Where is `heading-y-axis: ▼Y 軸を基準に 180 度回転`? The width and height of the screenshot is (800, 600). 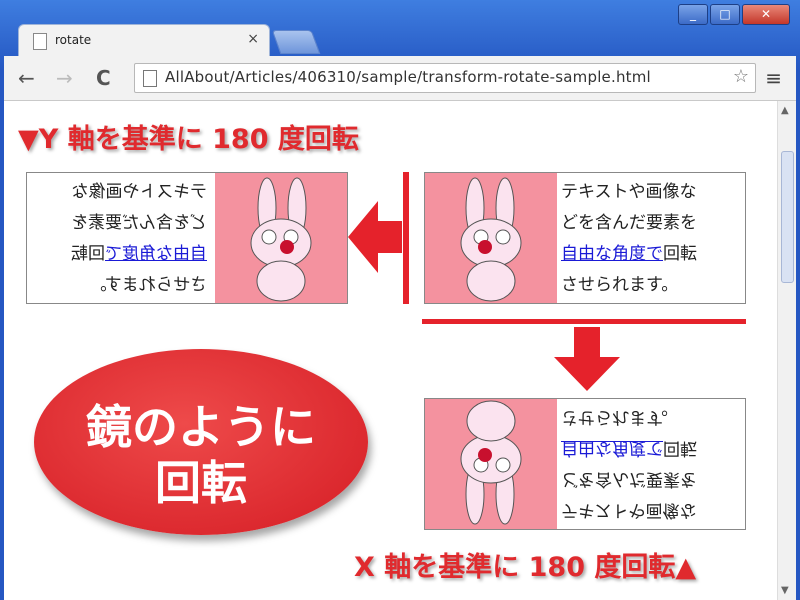 heading-y-axis: ▼Y 軸を基準に 180 度回転 is located at coordinates (188, 139).